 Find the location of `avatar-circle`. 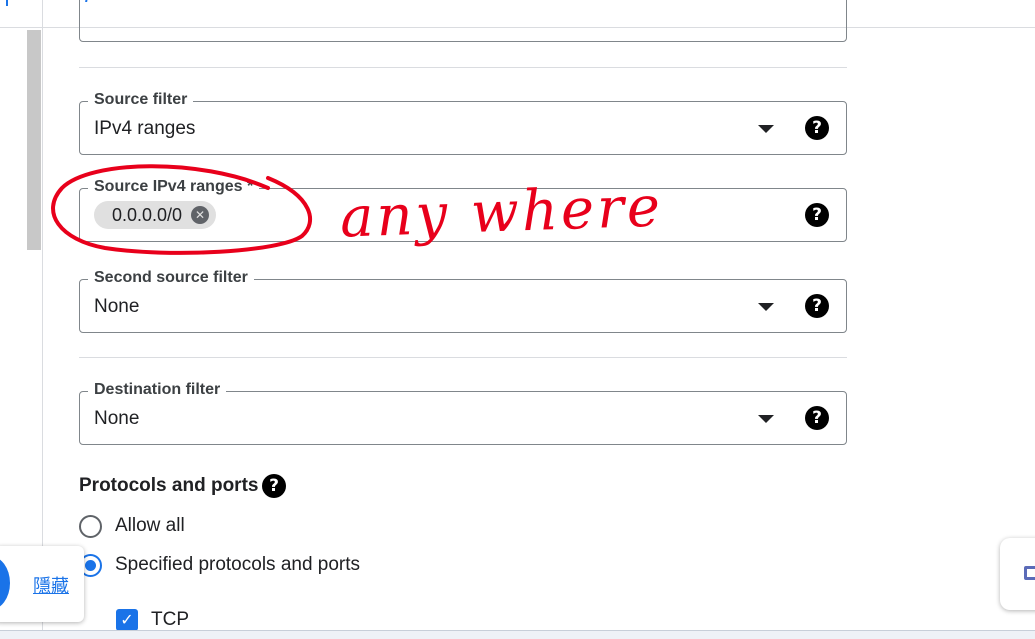

avatar-circle is located at coordinates (5, 583).